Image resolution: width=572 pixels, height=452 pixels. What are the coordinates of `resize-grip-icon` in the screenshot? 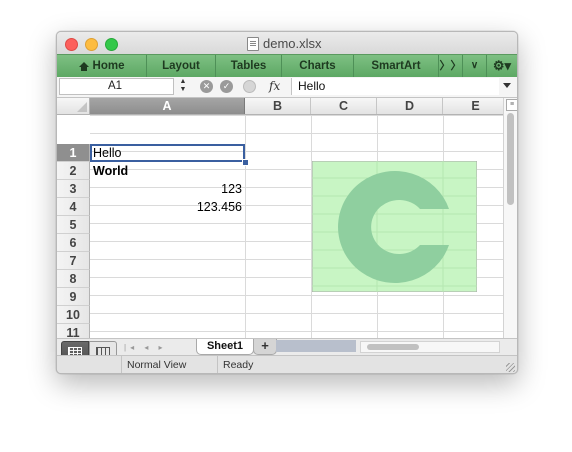 It's located at (510, 367).